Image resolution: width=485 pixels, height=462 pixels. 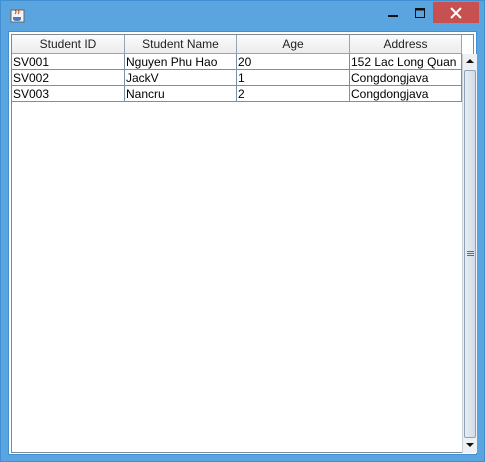 I want to click on grip-icon, so click(x=470, y=253).